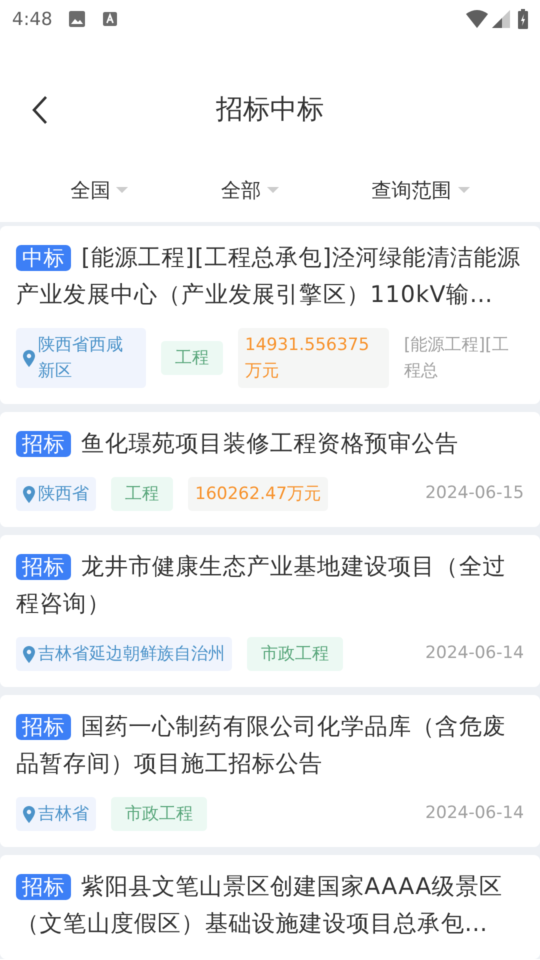 Image resolution: width=540 pixels, height=960 pixels. I want to click on filter-dropdown: 全部, so click(249, 190).